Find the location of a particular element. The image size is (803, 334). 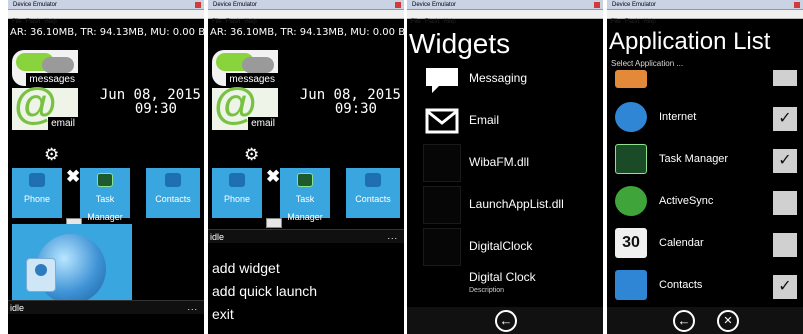

widget-label: WibaFM.dll is located at coordinates (499, 162).